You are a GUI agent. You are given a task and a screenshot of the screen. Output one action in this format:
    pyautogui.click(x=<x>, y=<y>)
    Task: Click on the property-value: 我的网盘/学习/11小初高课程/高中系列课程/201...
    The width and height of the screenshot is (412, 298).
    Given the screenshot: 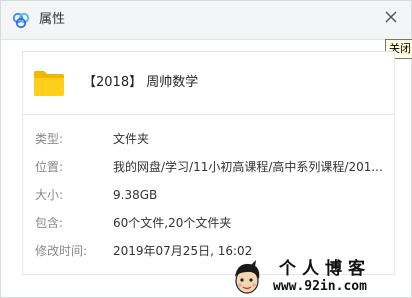 What is the action you would take?
    pyautogui.click(x=248, y=167)
    